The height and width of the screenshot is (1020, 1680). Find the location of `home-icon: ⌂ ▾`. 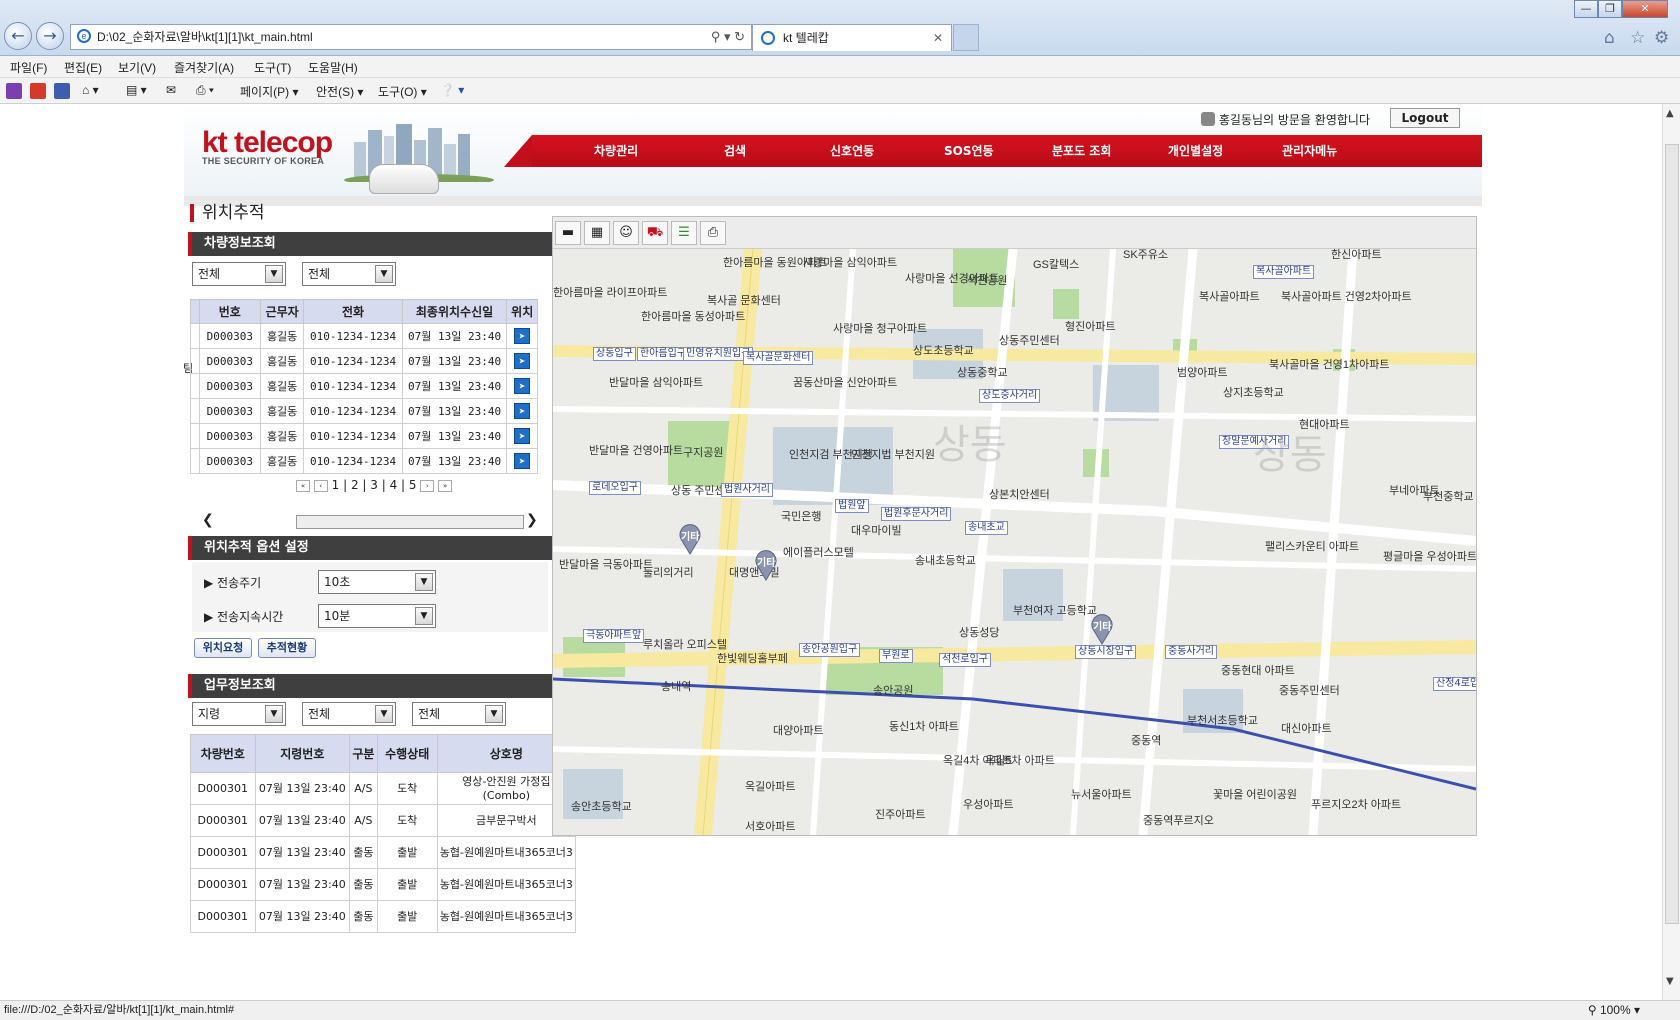

home-icon: ⌂ ▾ is located at coordinates (90, 90).